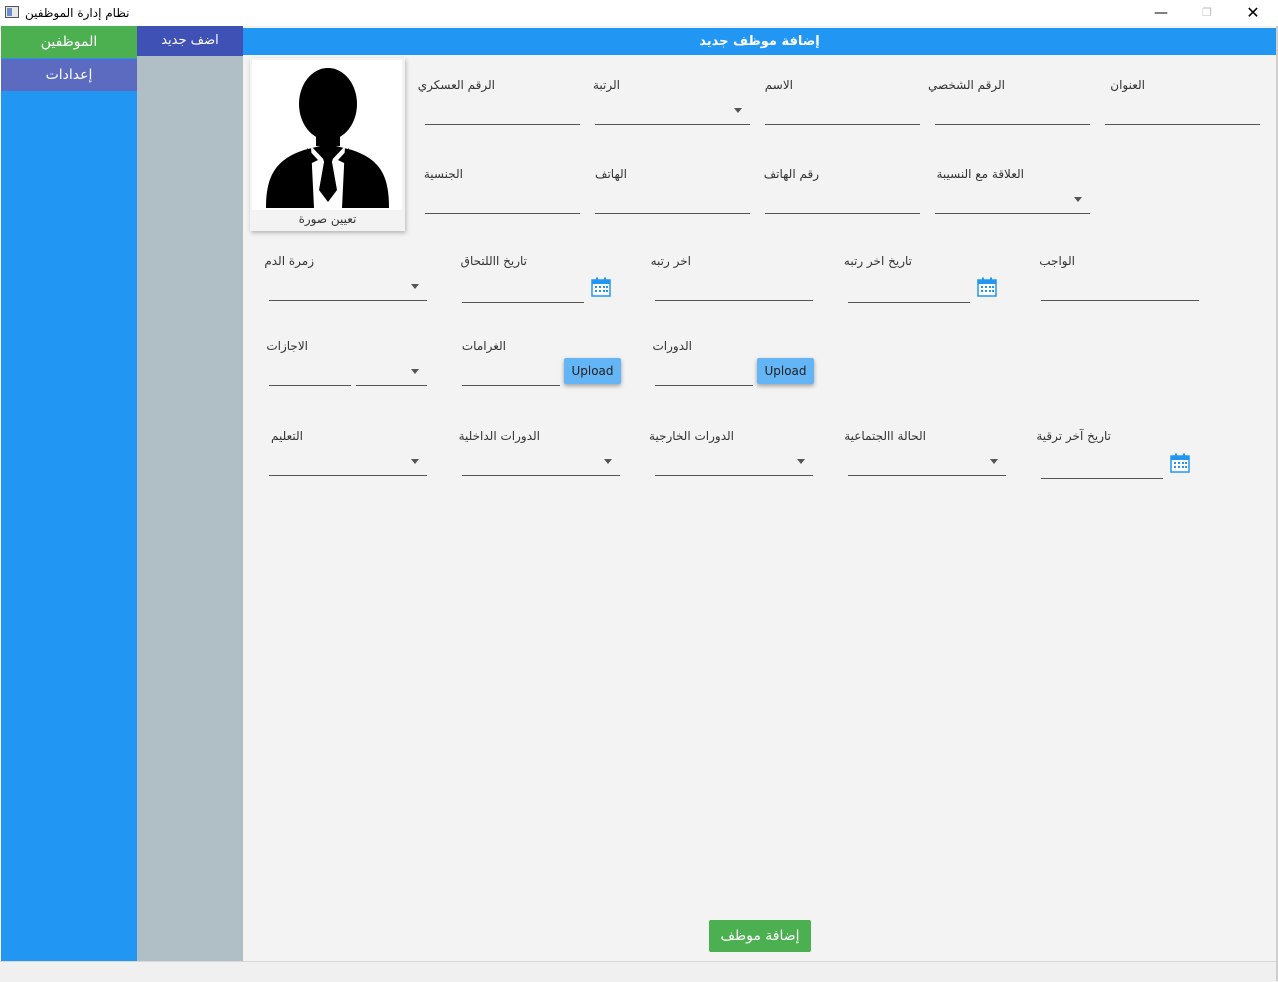  I want to click on last-promotion-date-label: تاريخ آخر ترقية, so click(1073, 436).